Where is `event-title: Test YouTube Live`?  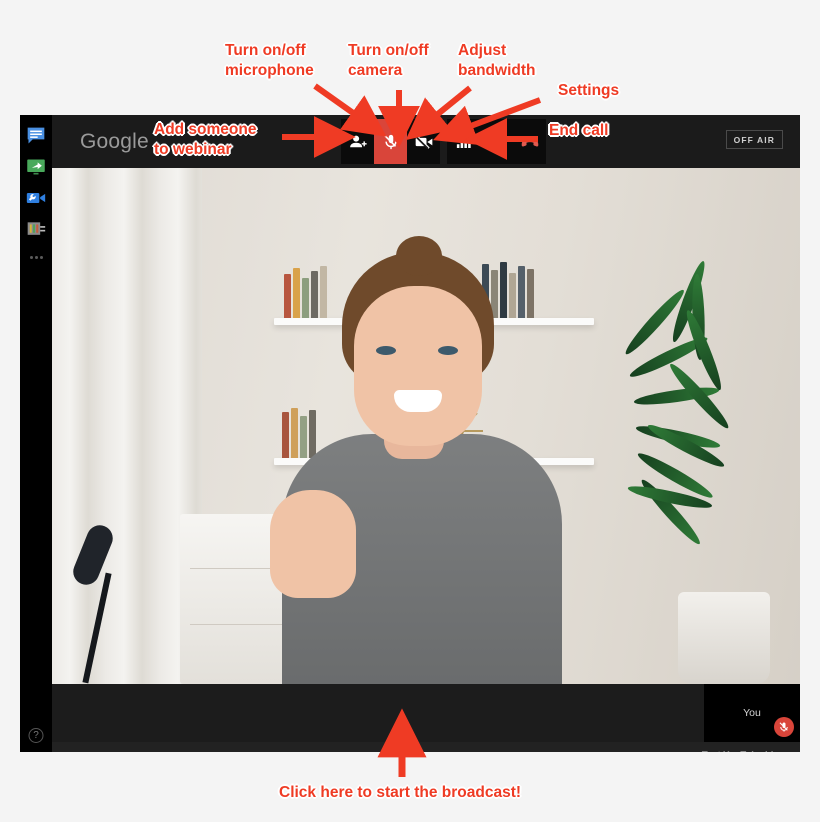
event-title: Test YouTube Live is located at coordinates (742, 751).